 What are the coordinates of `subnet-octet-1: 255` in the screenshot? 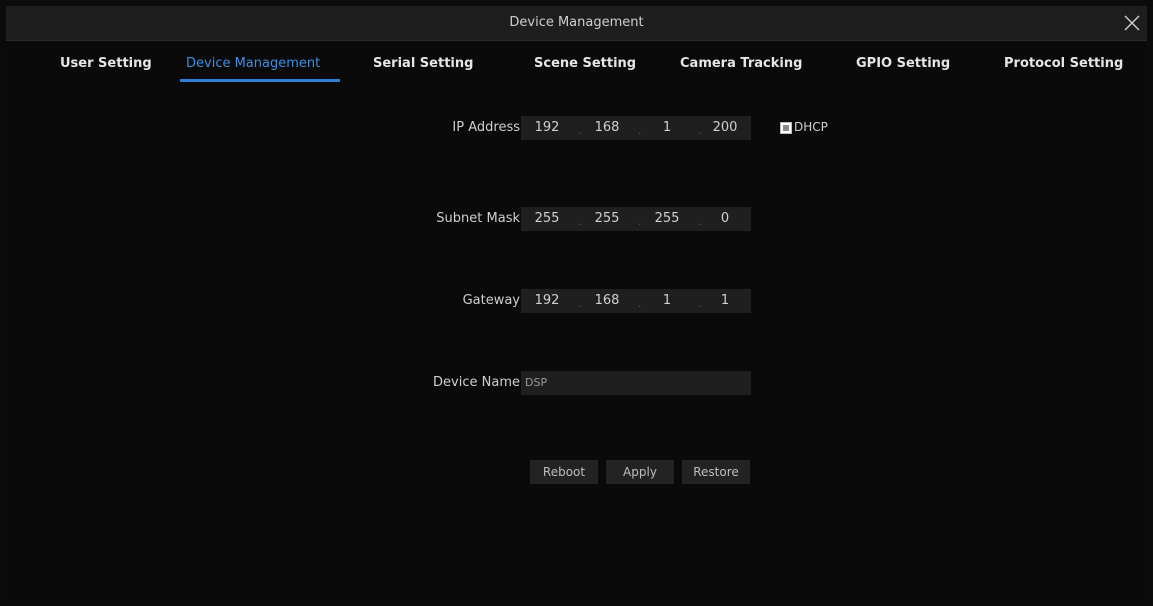 It's located at (547, 219).